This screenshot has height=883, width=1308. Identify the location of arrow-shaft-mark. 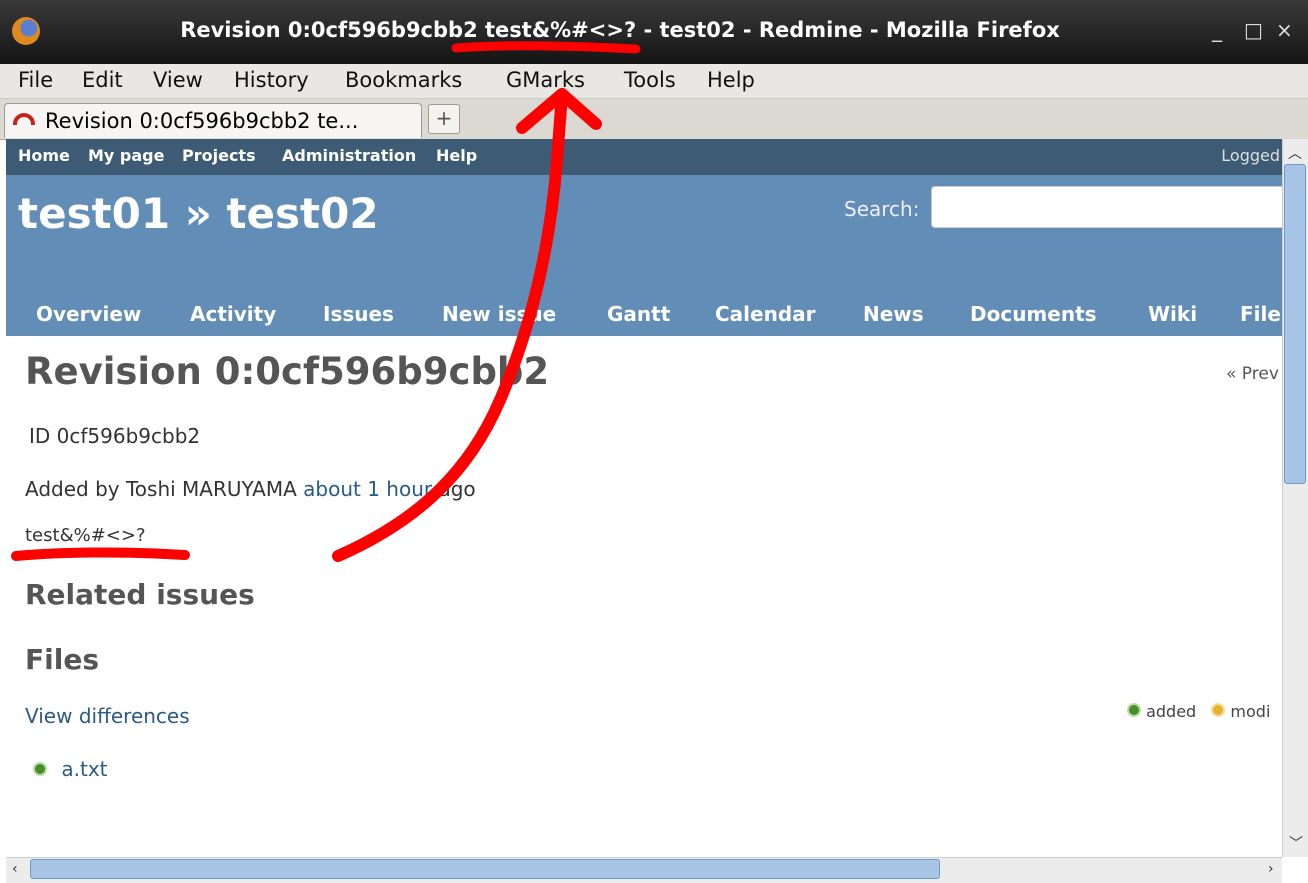
(450, 325).